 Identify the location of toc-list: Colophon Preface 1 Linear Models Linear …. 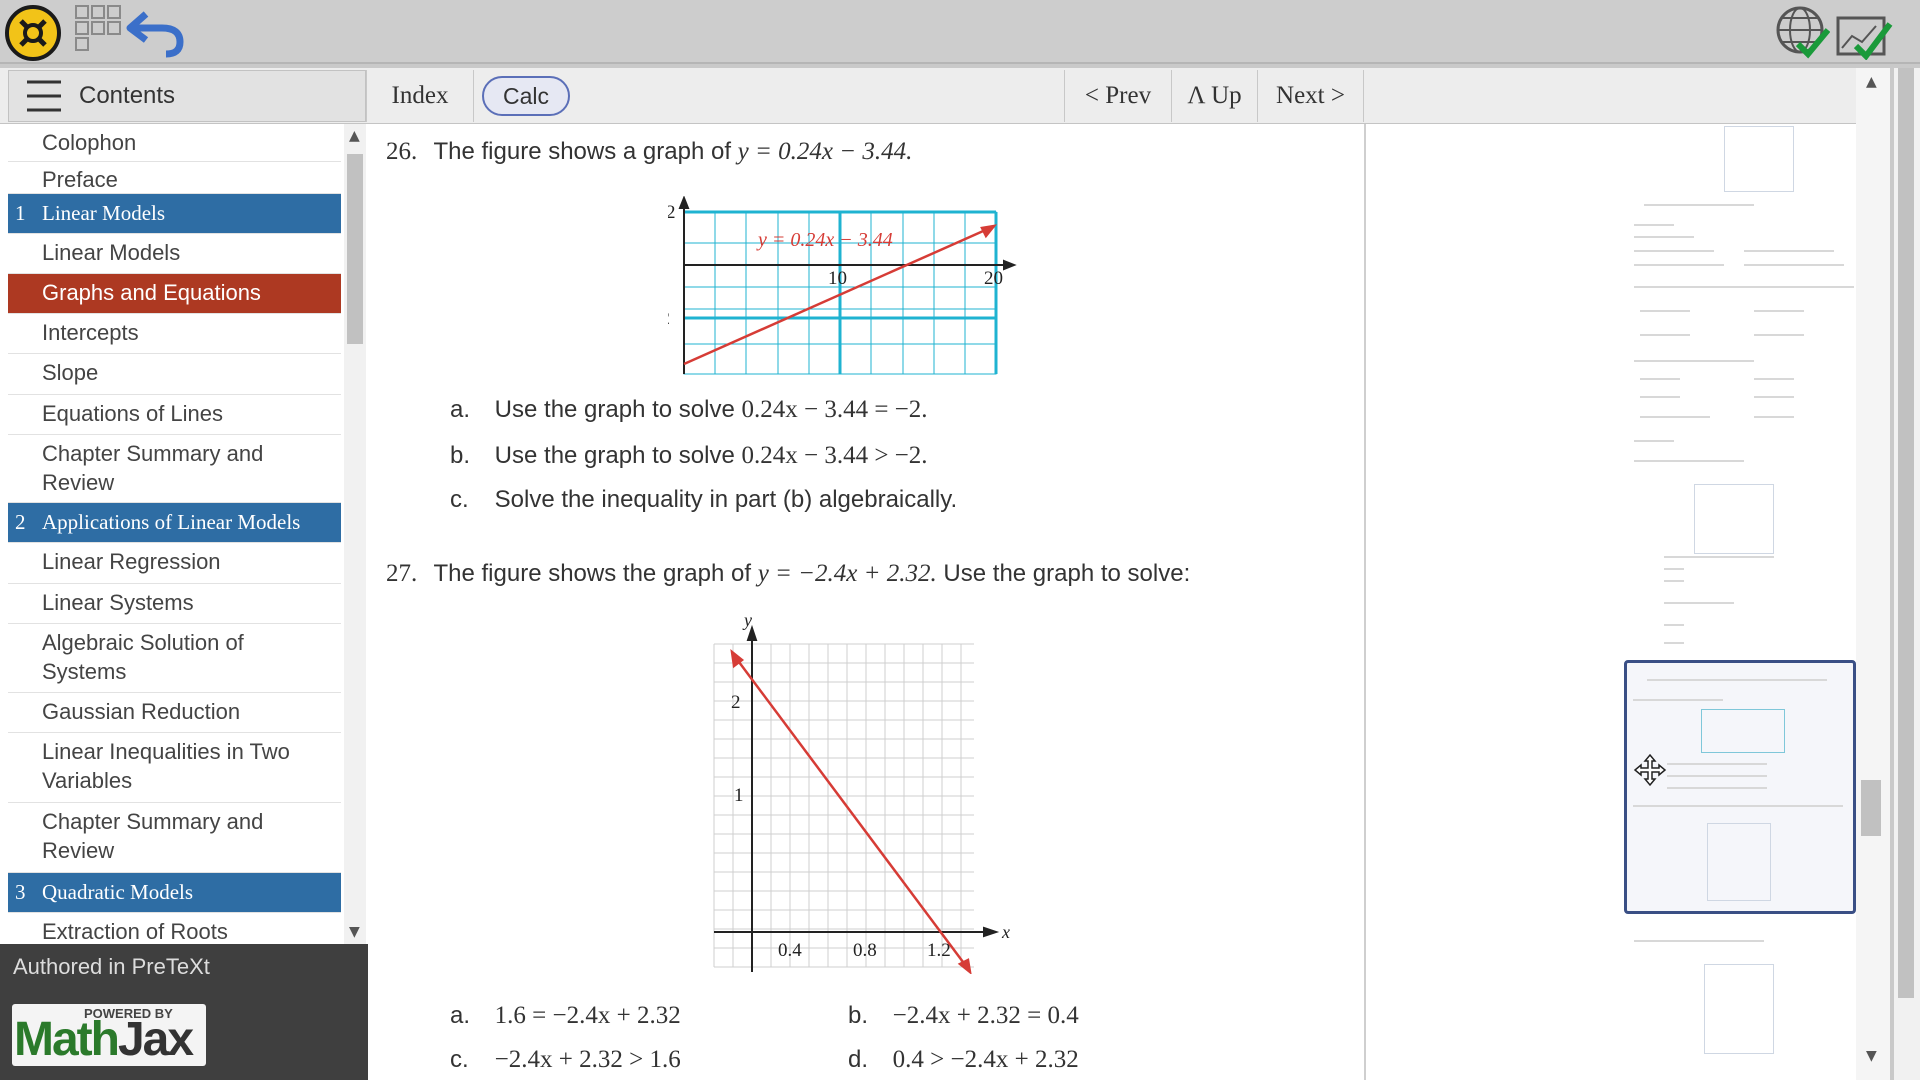
(174, 534).